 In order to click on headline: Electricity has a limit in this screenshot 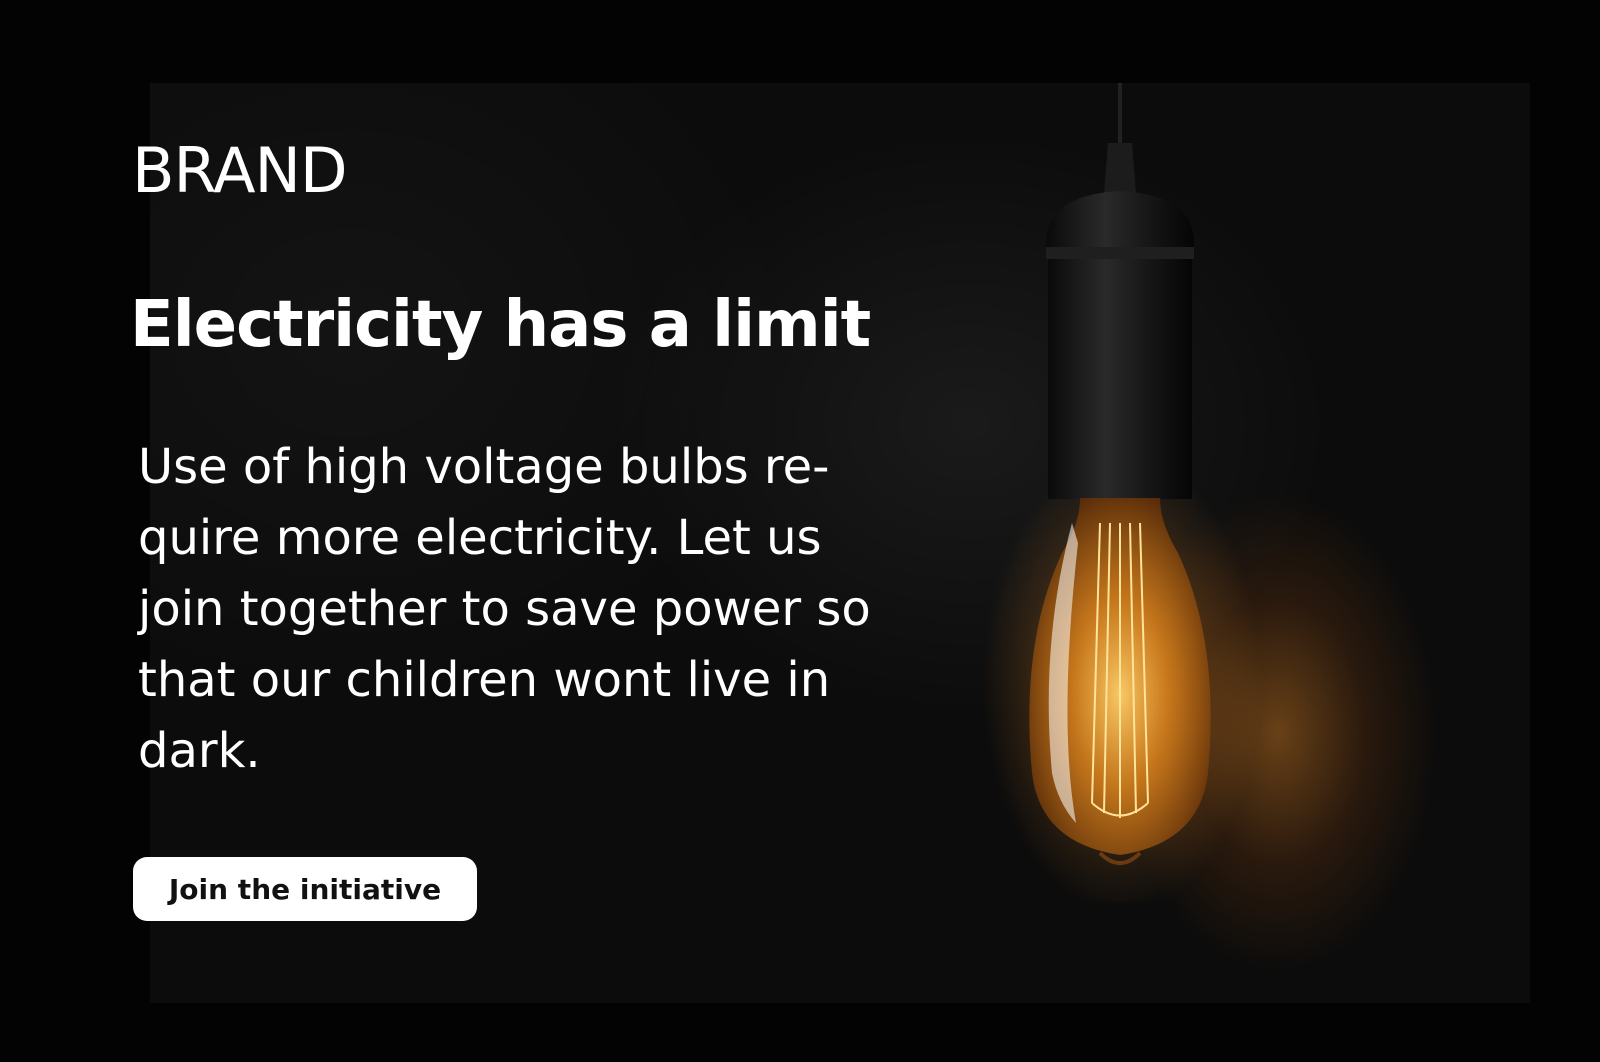, I will do `click(500, 325)`.